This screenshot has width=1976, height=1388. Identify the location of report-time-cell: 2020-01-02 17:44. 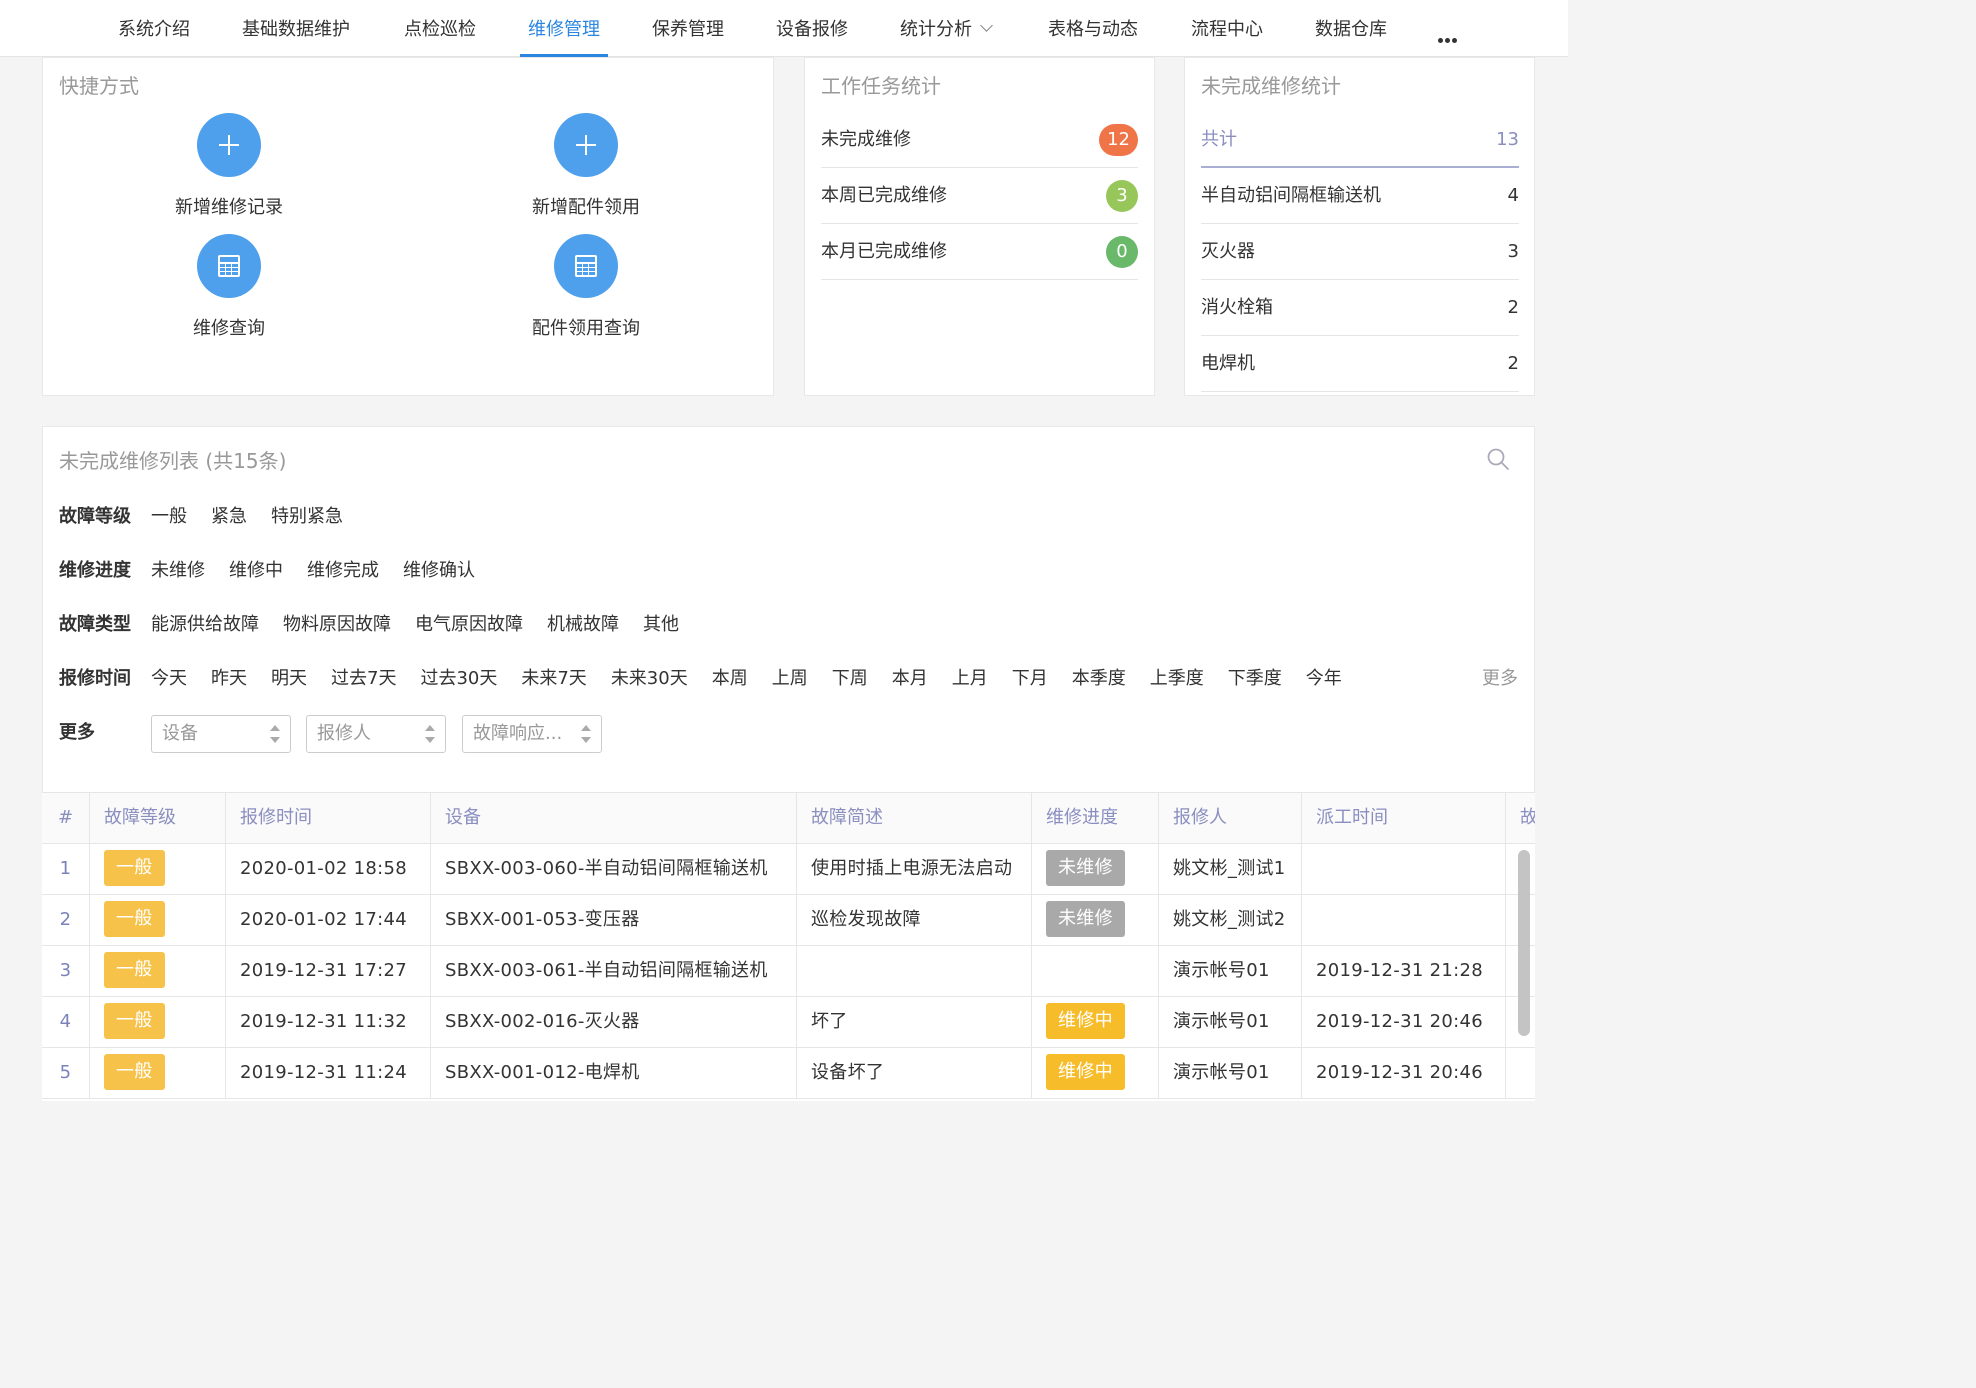
(328, 920).